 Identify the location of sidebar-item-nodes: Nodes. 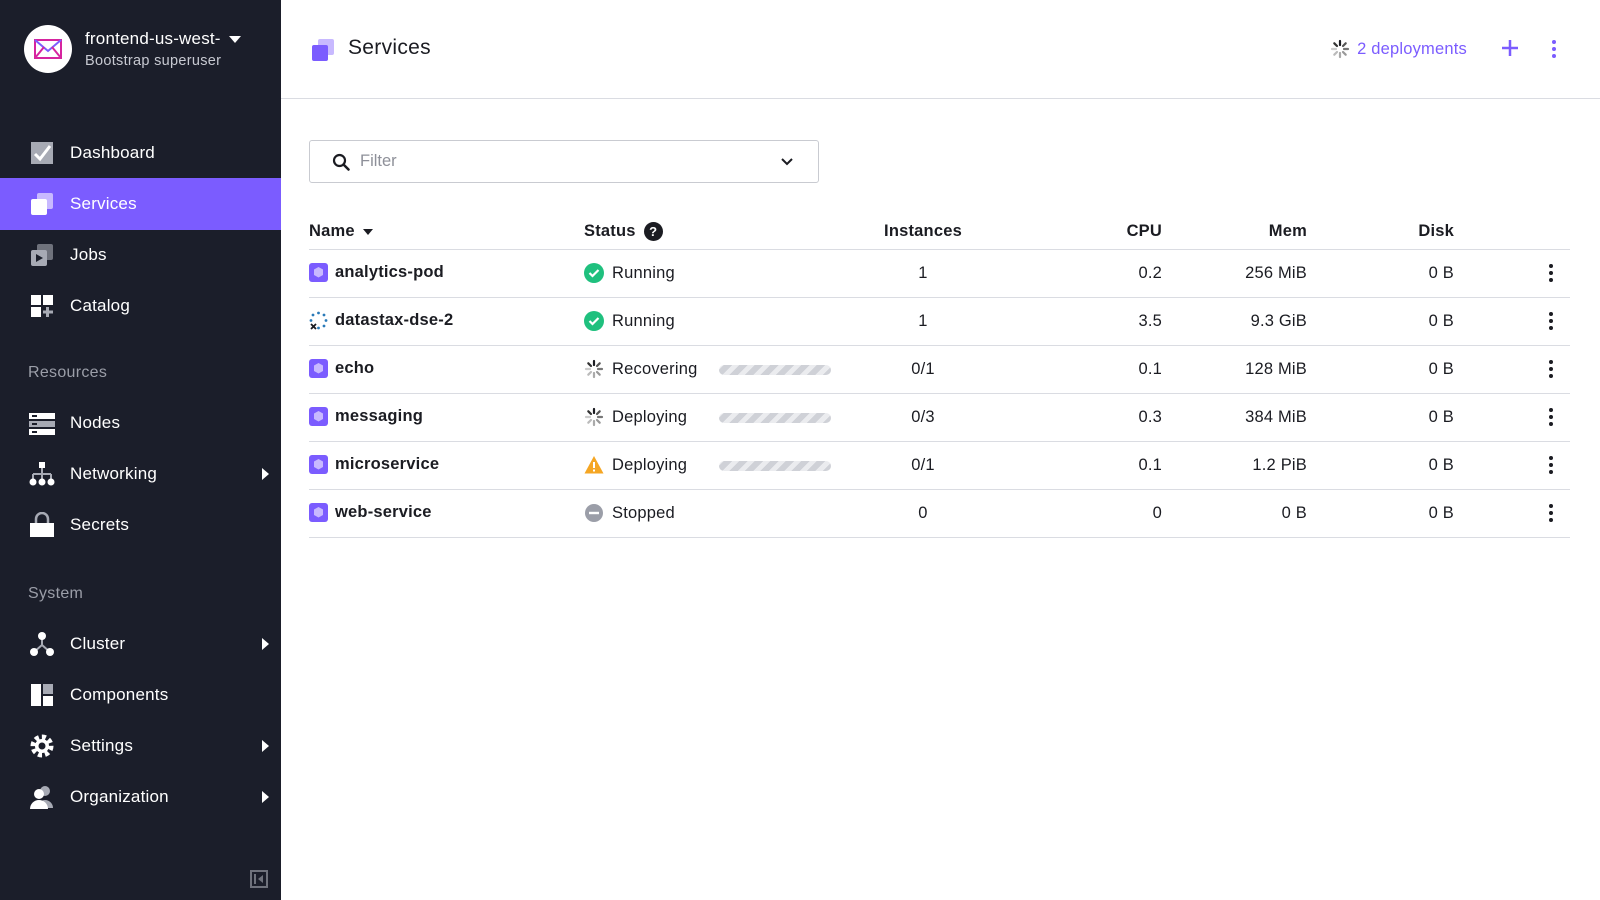
(140, 423).